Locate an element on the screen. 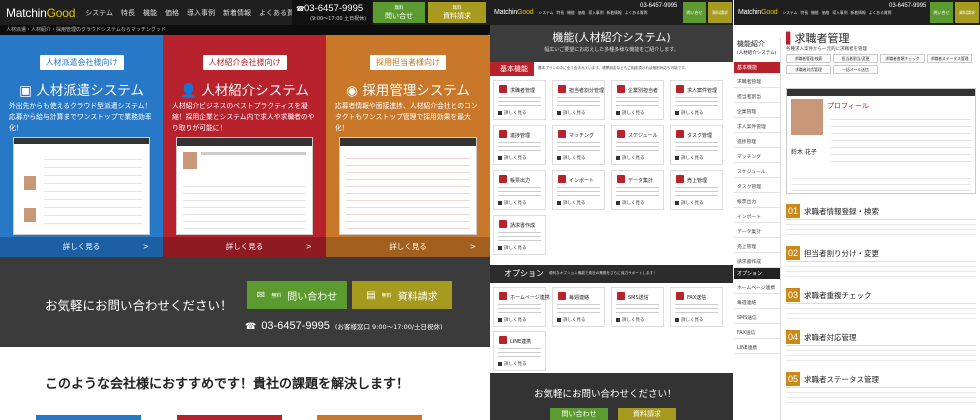  sidebar-option-item: FAX送信 is located at coordinates (757, 331).